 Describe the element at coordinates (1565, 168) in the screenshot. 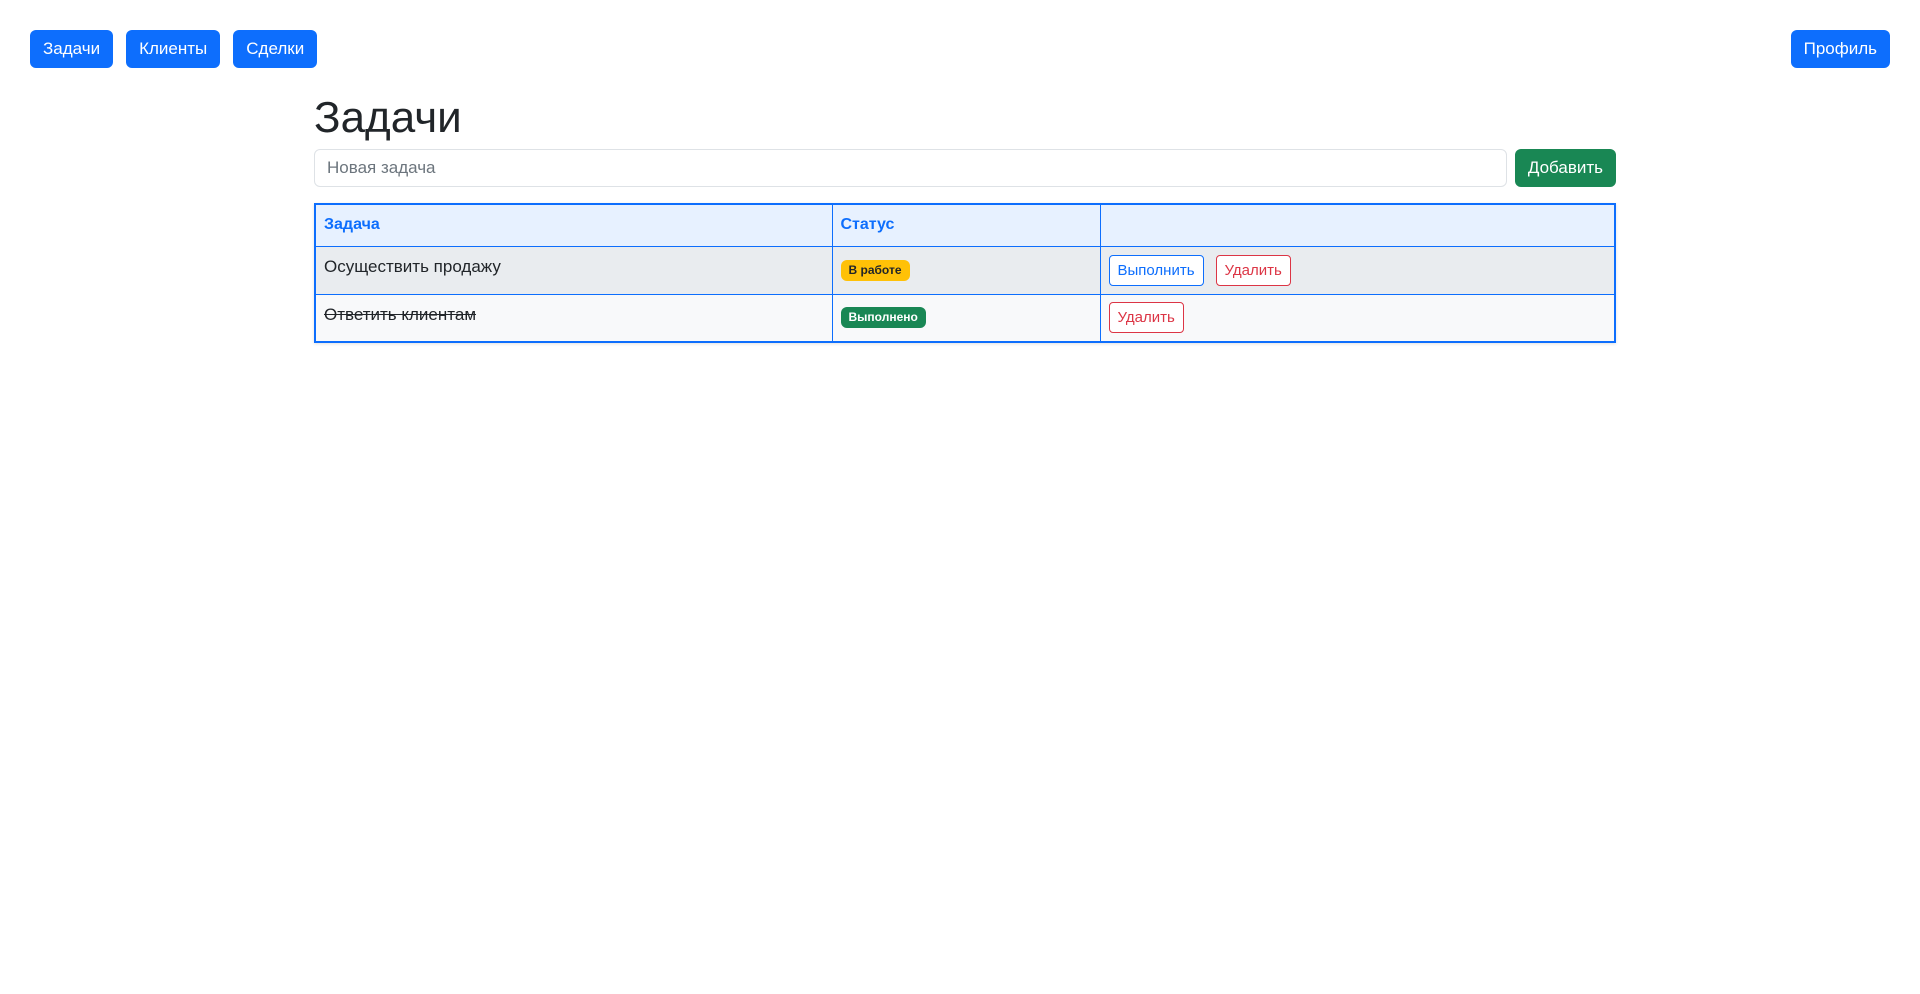

I see `add-task-button: Добавить` at that location.